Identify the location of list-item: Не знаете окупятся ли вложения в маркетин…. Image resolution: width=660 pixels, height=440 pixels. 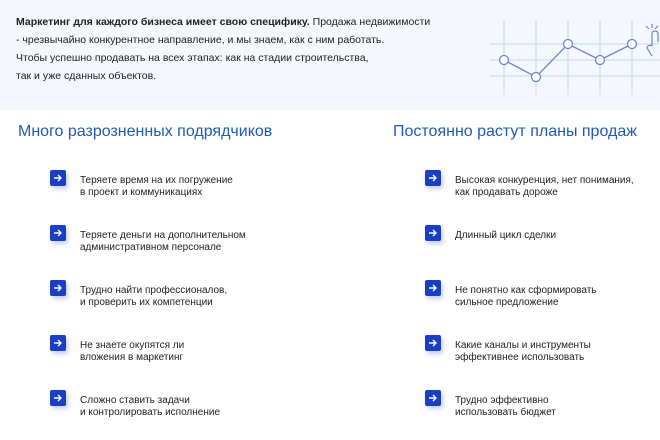
(165, 355).